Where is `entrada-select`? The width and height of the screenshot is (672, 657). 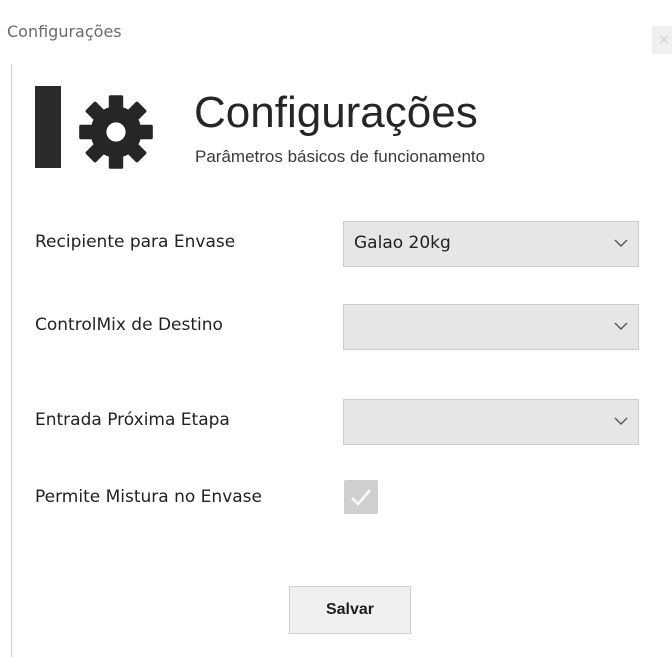
entrada-select is located at coordinates (491, 422).